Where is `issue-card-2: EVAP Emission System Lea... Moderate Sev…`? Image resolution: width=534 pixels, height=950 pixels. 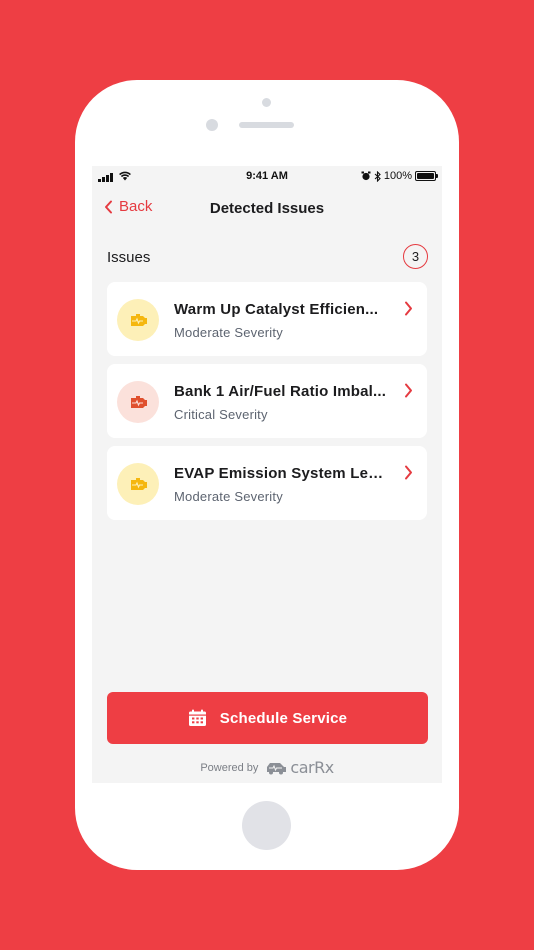
issue-card-2: EVAP Emission System Lea... Moderate Sev… is located at coordinates (267, 483).